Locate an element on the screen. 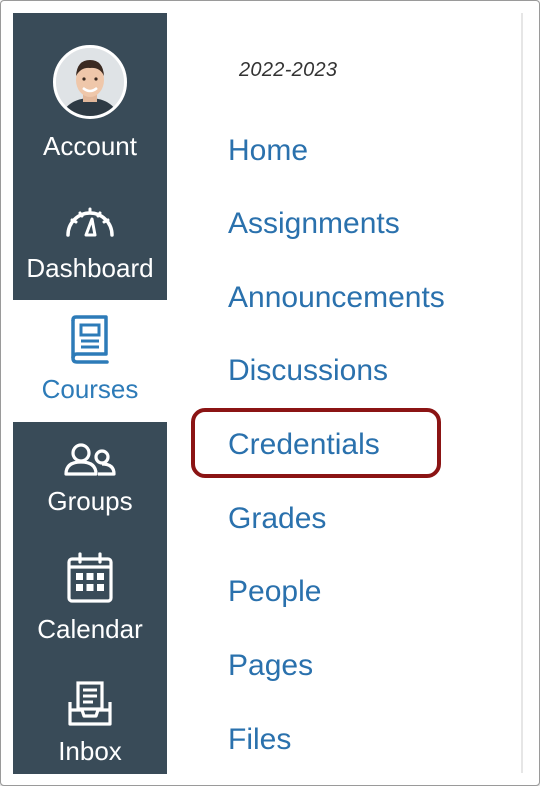 This screenshot has width=540, height=786. course-nav-assignments: Assignments is located at coordinates (314, 224).